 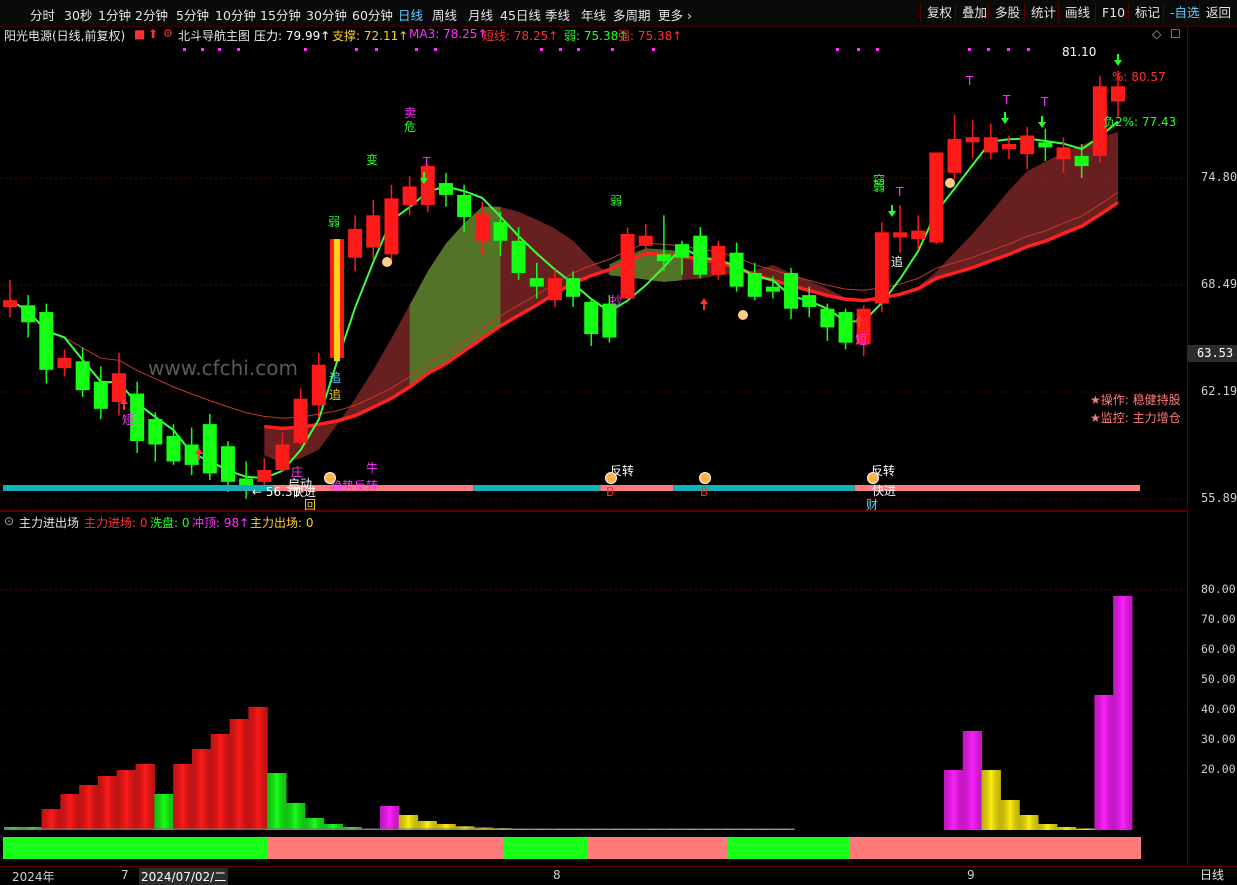 I want to click on period-tab-13: 季线, so click(x=557, y=14).